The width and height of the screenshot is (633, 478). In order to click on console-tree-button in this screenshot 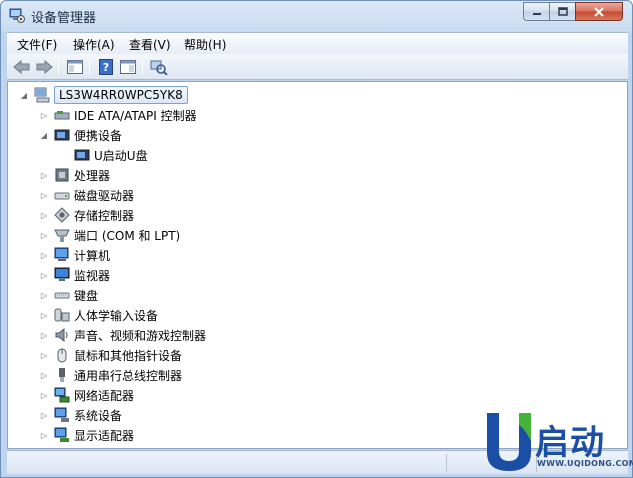, I will do `click(75, 67)`.